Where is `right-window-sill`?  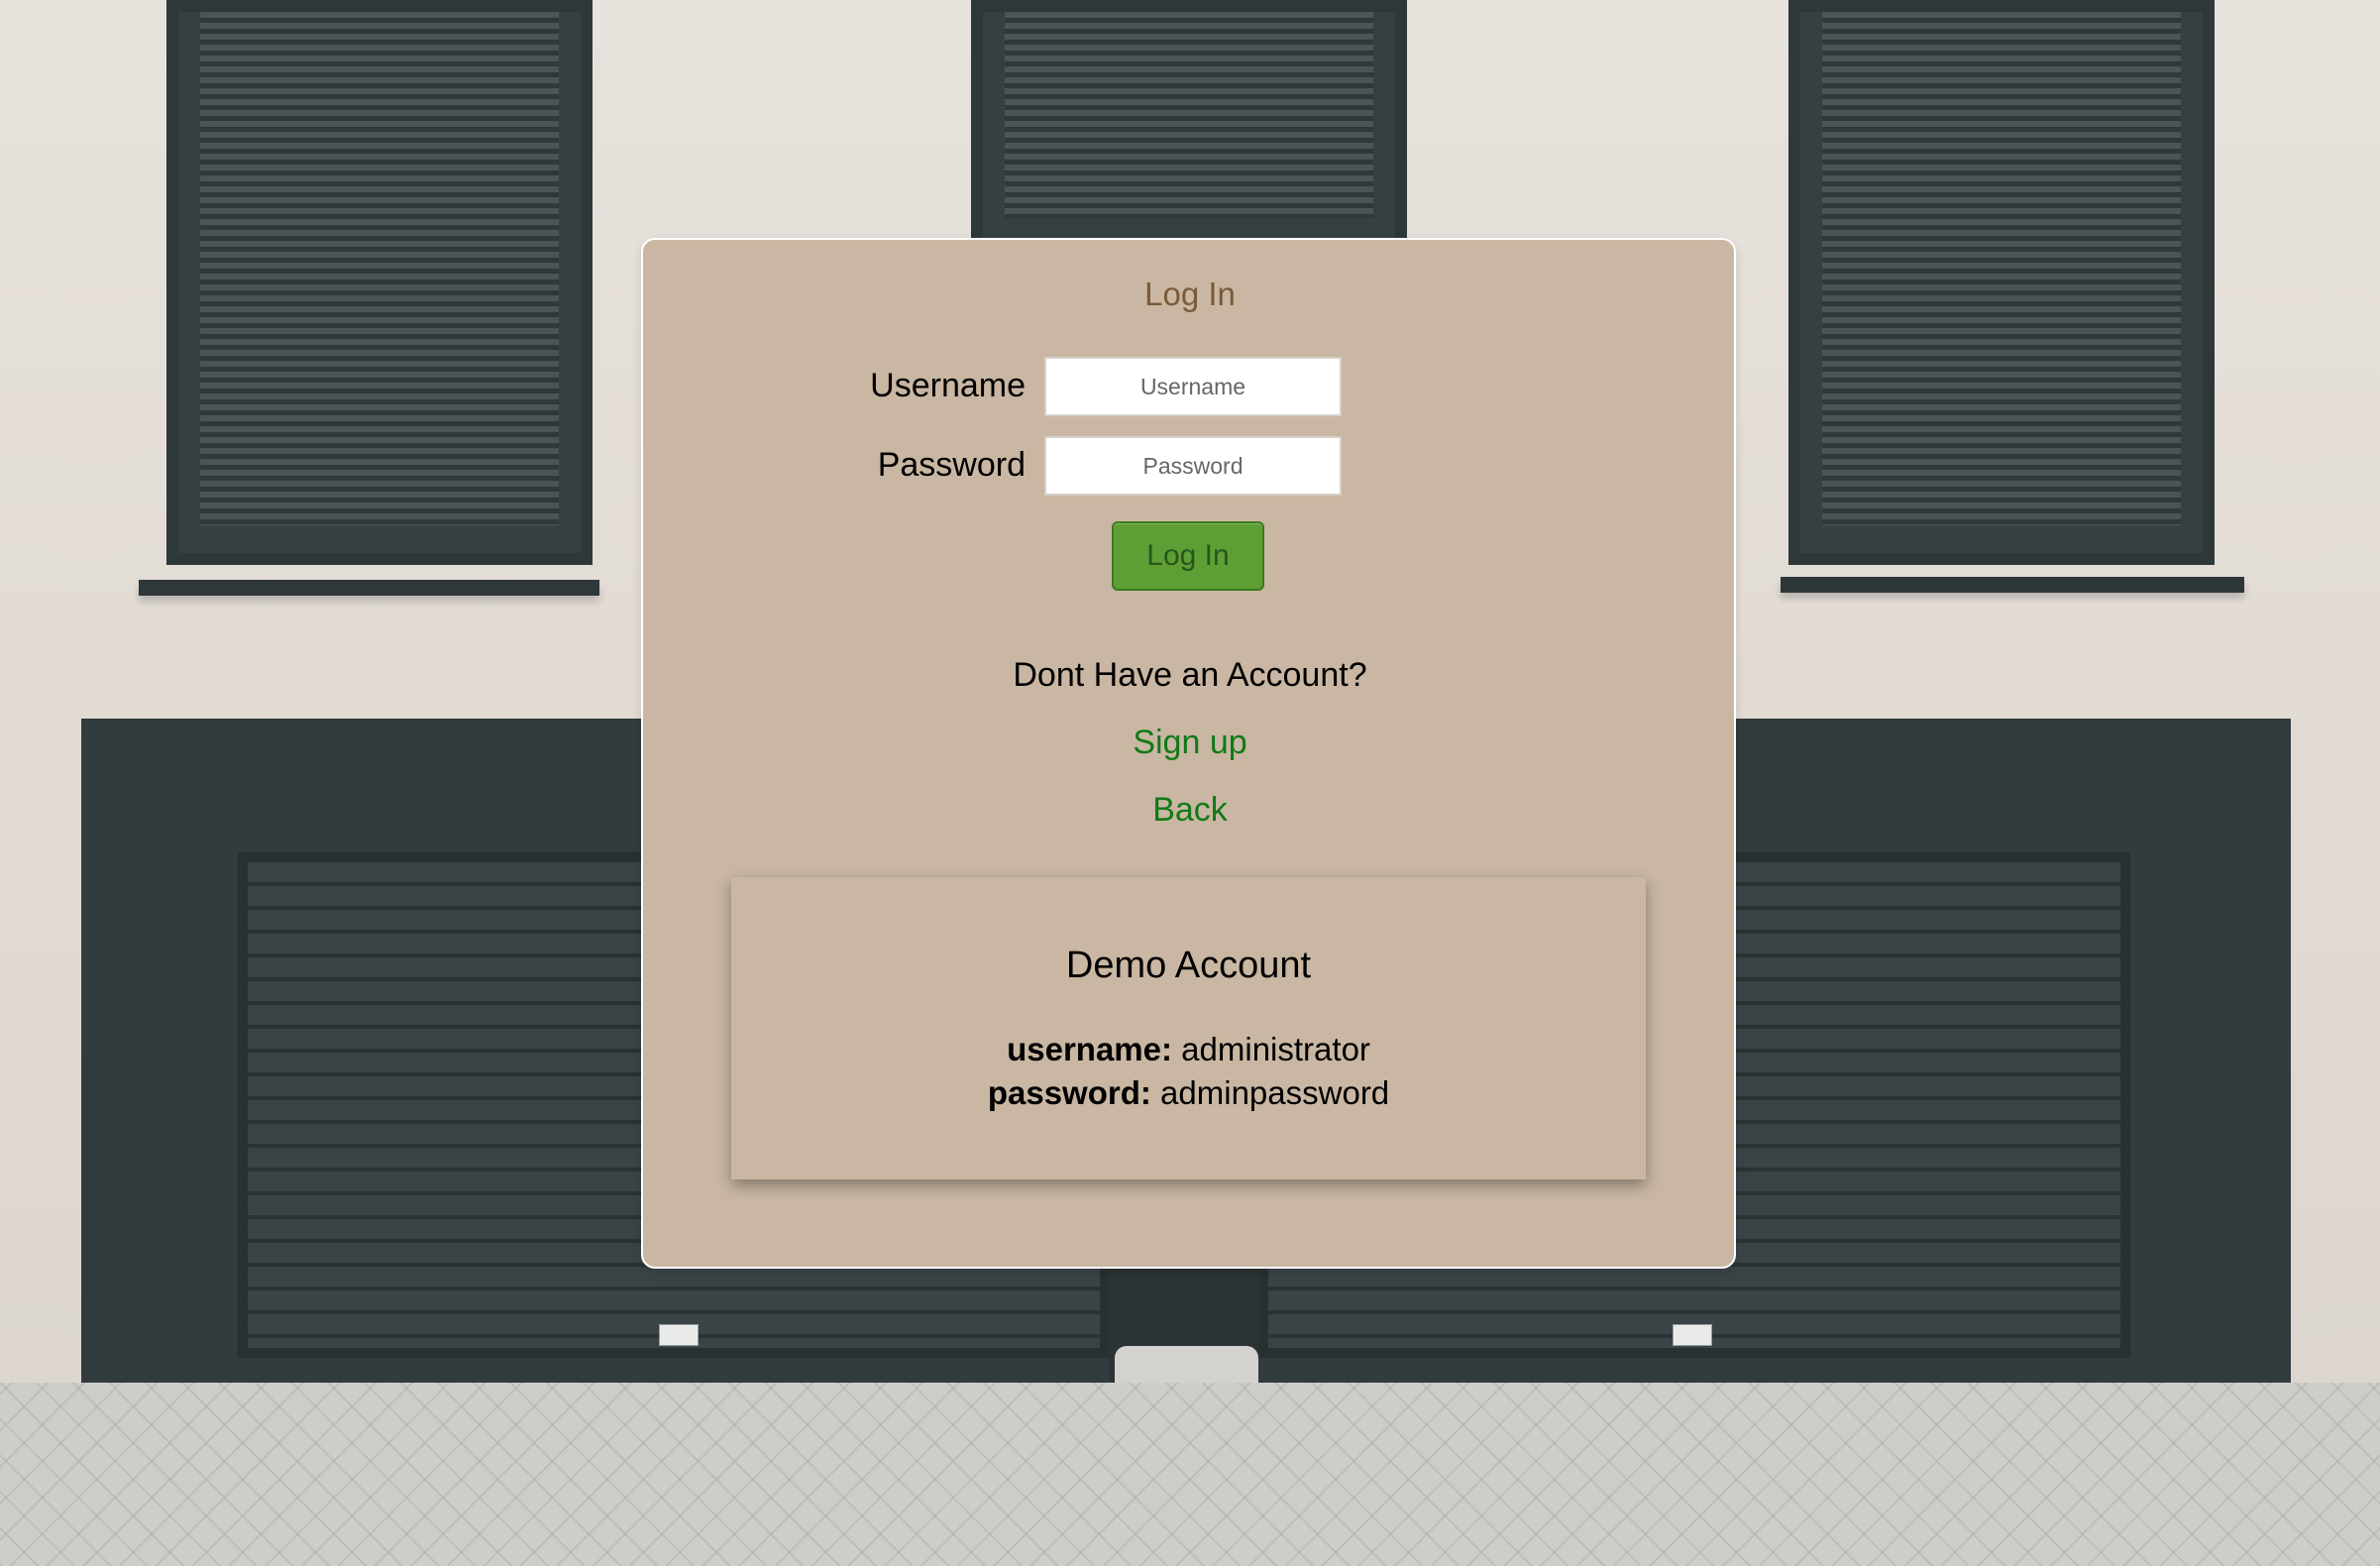 right-window-sill is located at coordinates (2012, 585).